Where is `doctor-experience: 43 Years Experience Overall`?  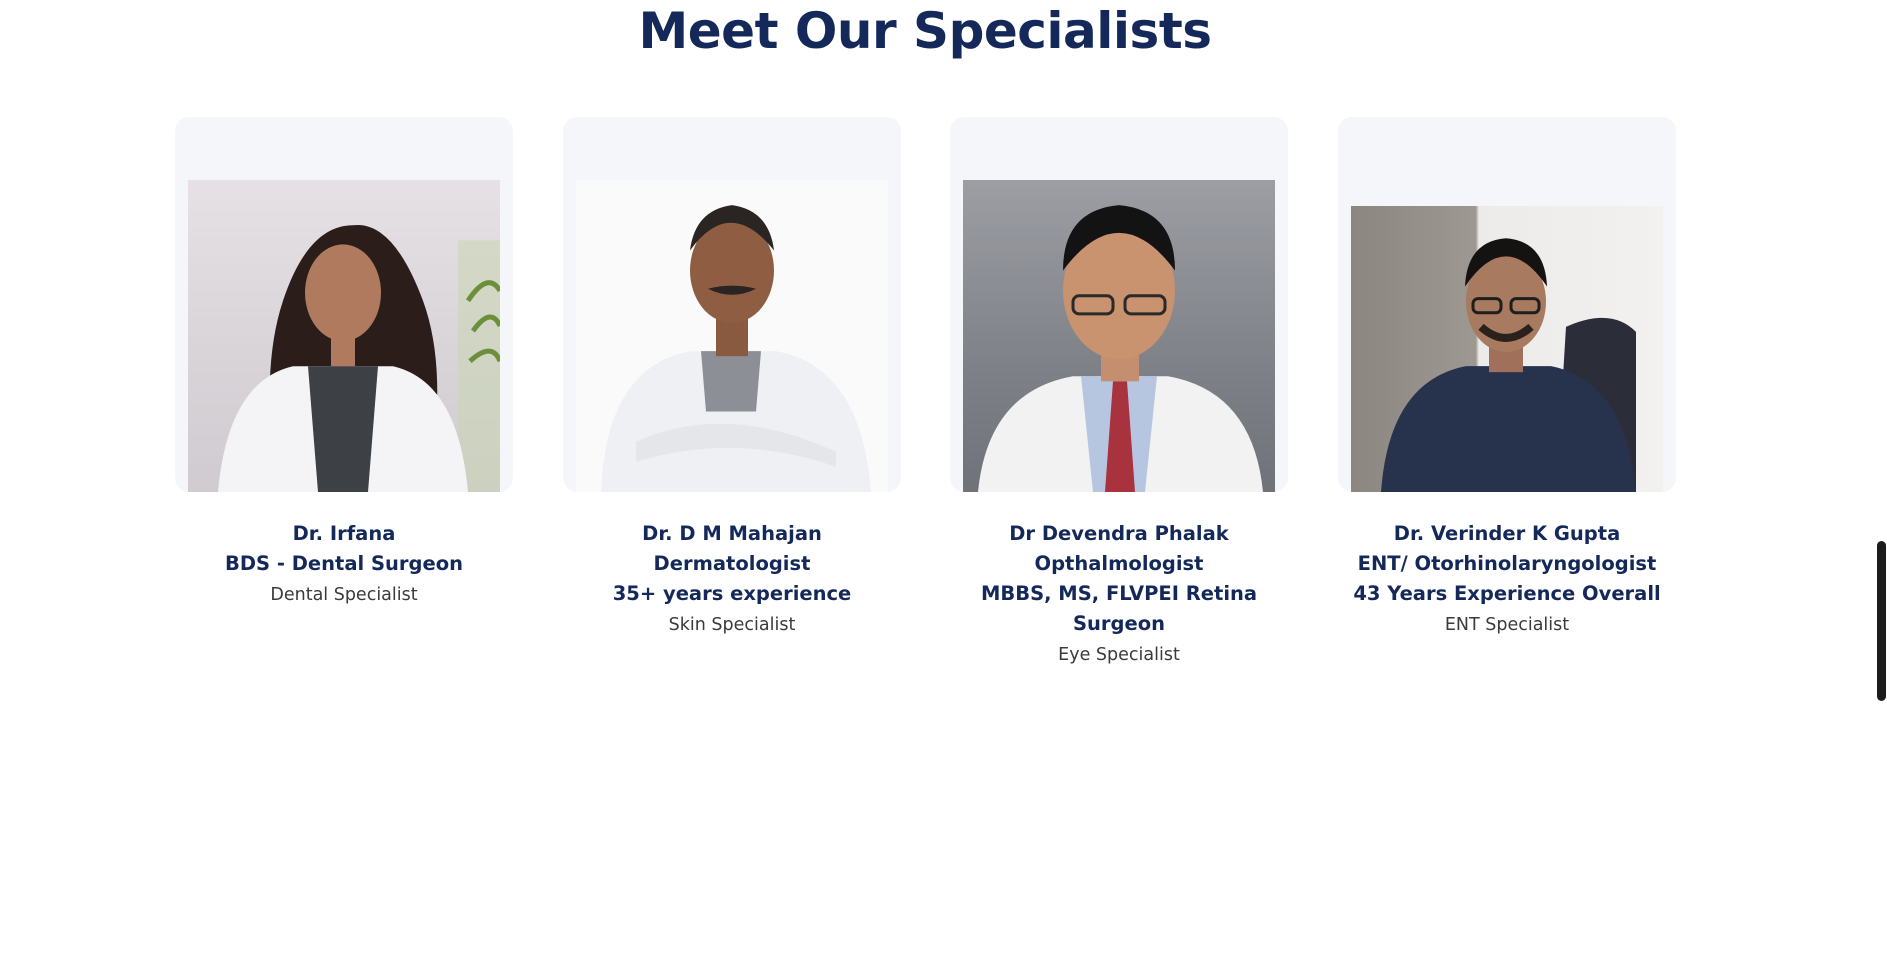
doctor-experience: 43 Years Experience Overall is located at coordinates (1507, 593).